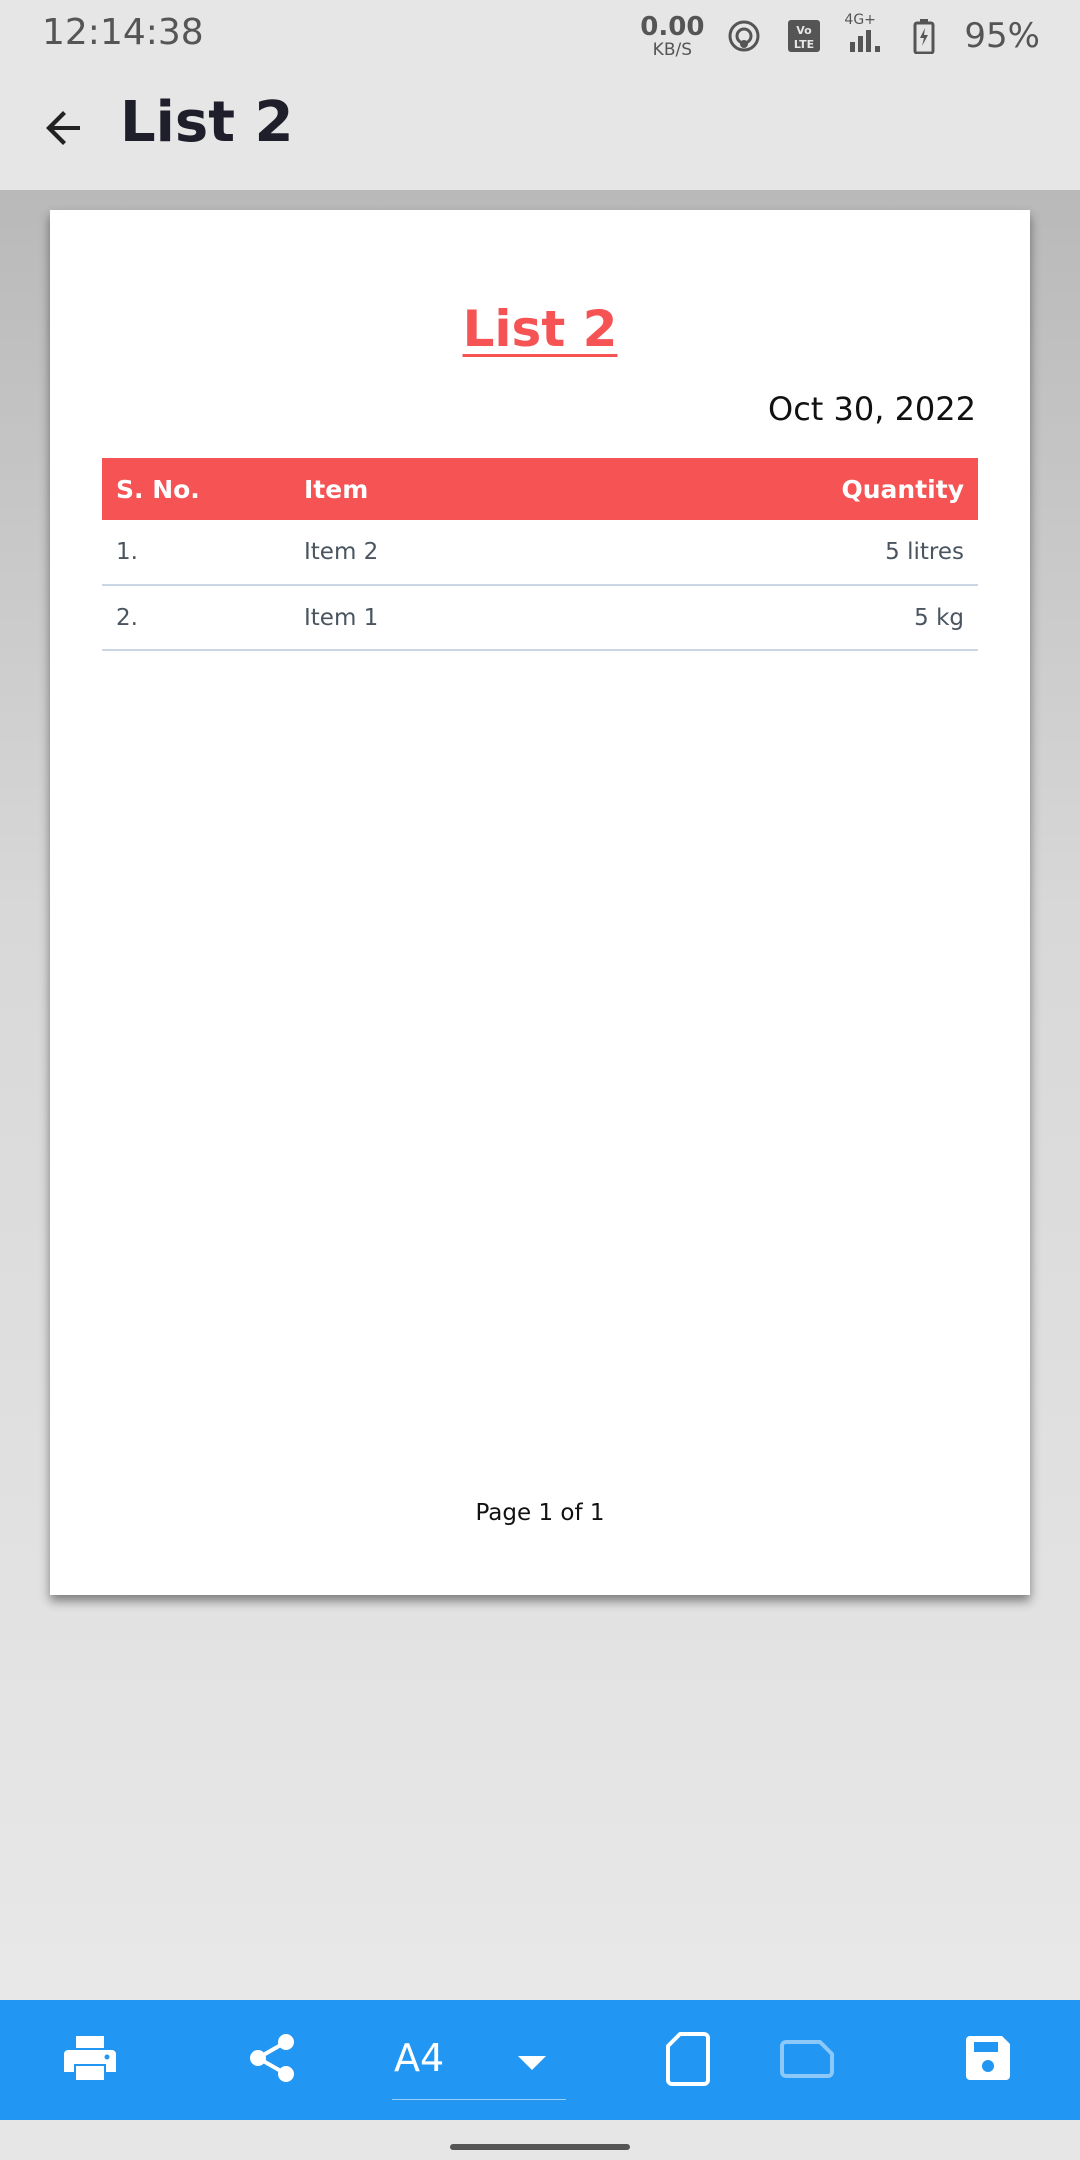 The image size is (1080, 2160). Describe the element at coordinates (1002, 36) in the screenshot. I see `battery-level: 95%` at that location.